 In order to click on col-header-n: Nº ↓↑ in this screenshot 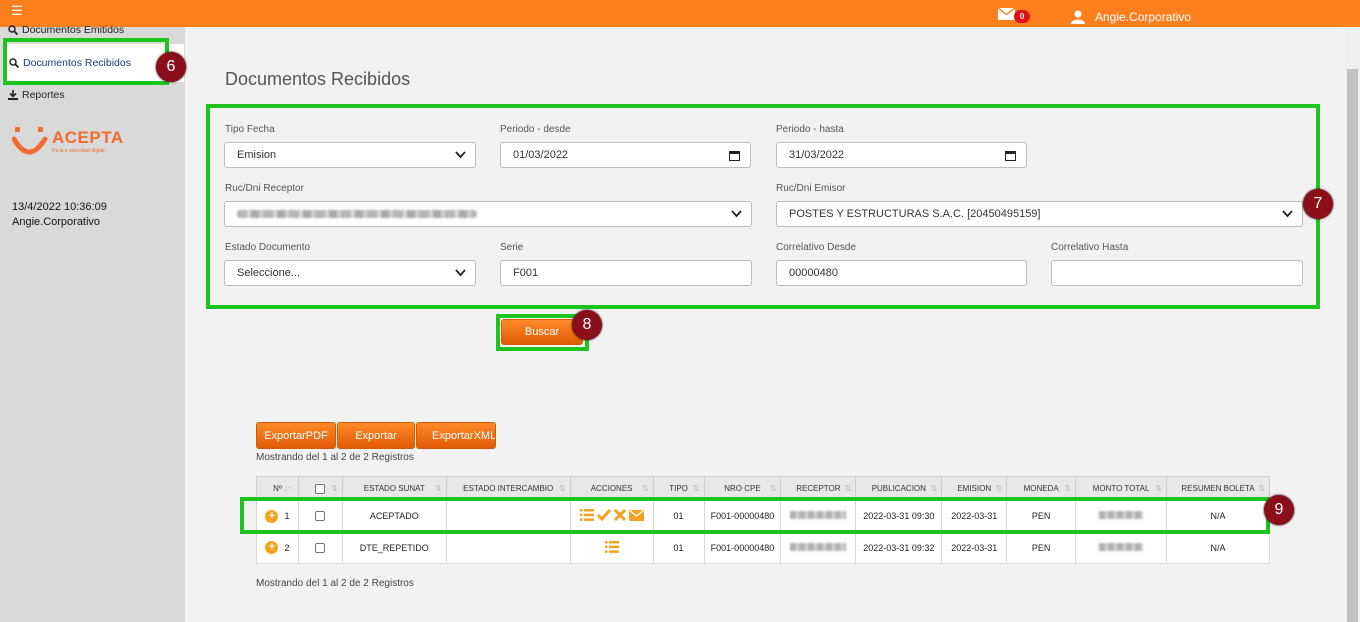, I will do `click(277, 488)`.